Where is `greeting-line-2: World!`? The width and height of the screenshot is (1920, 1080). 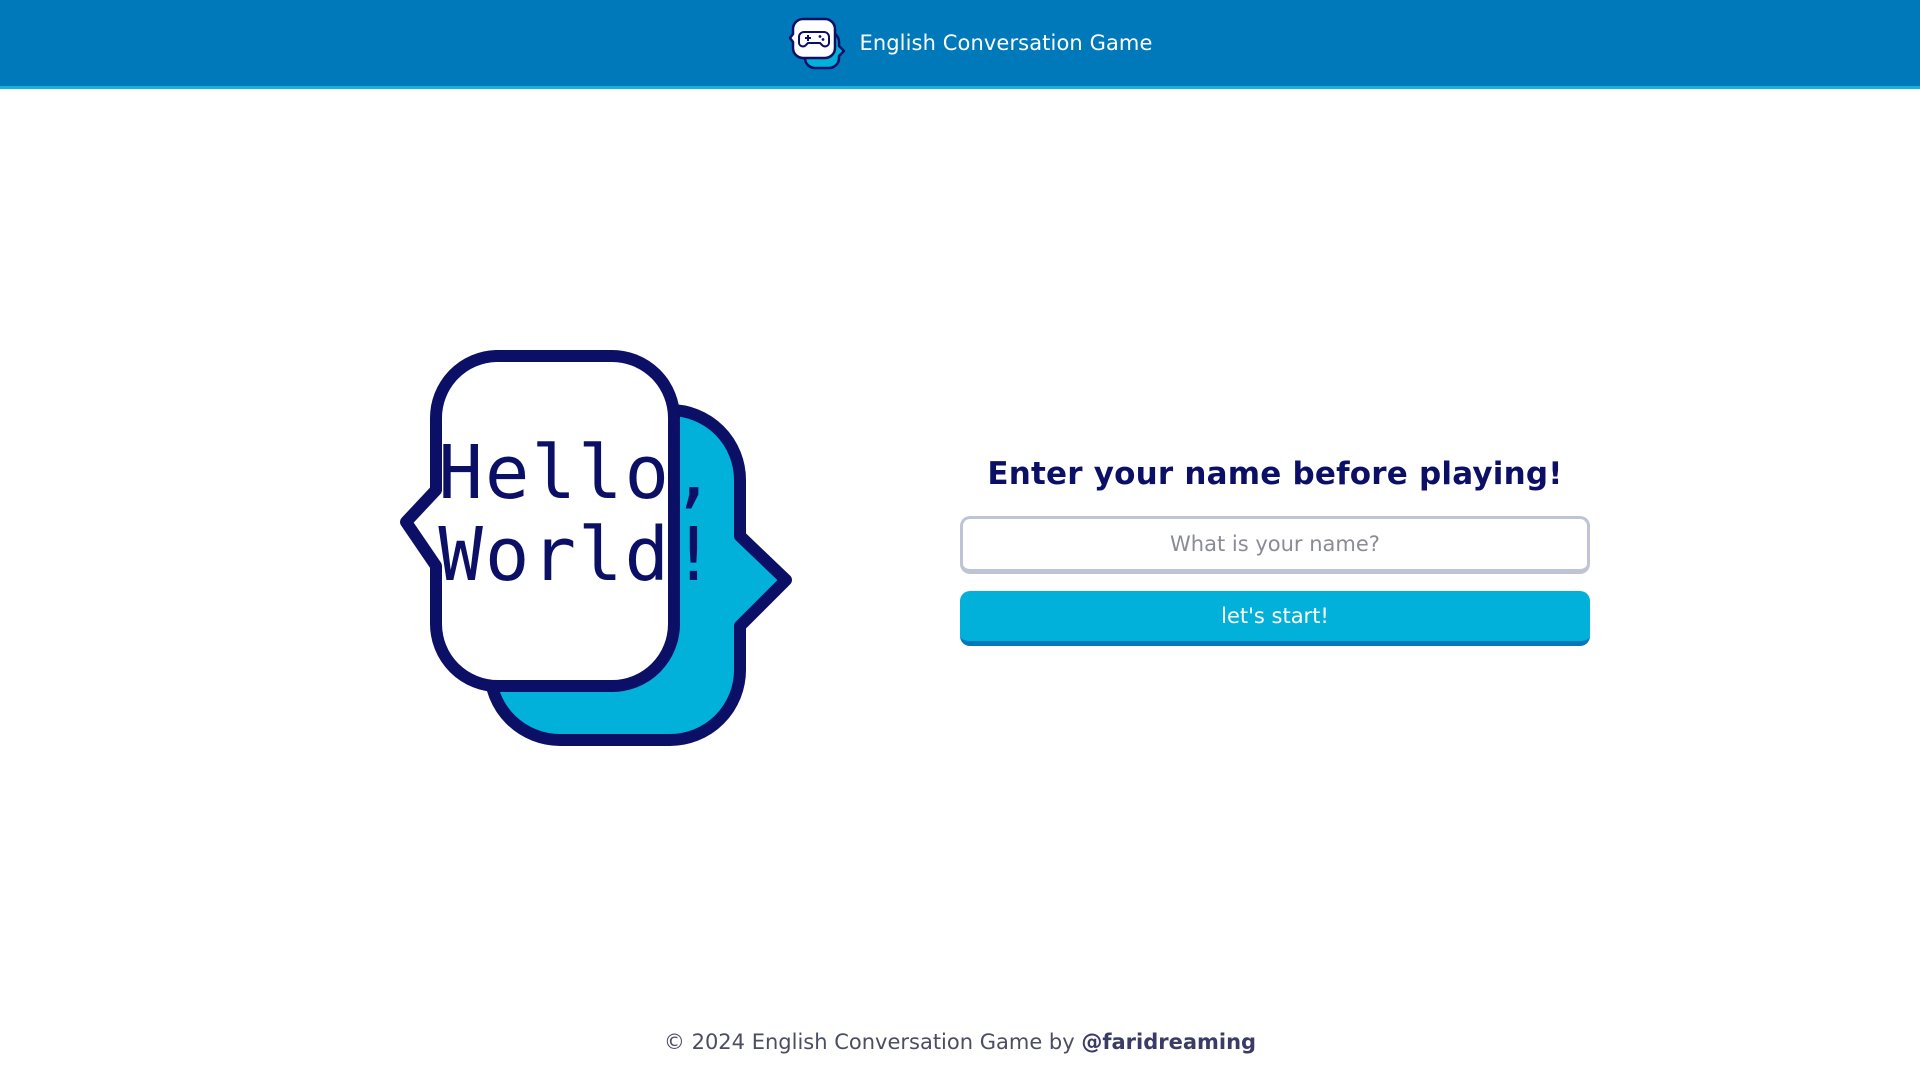 greeting-line-2: World! is located at coordinates (577, 555).